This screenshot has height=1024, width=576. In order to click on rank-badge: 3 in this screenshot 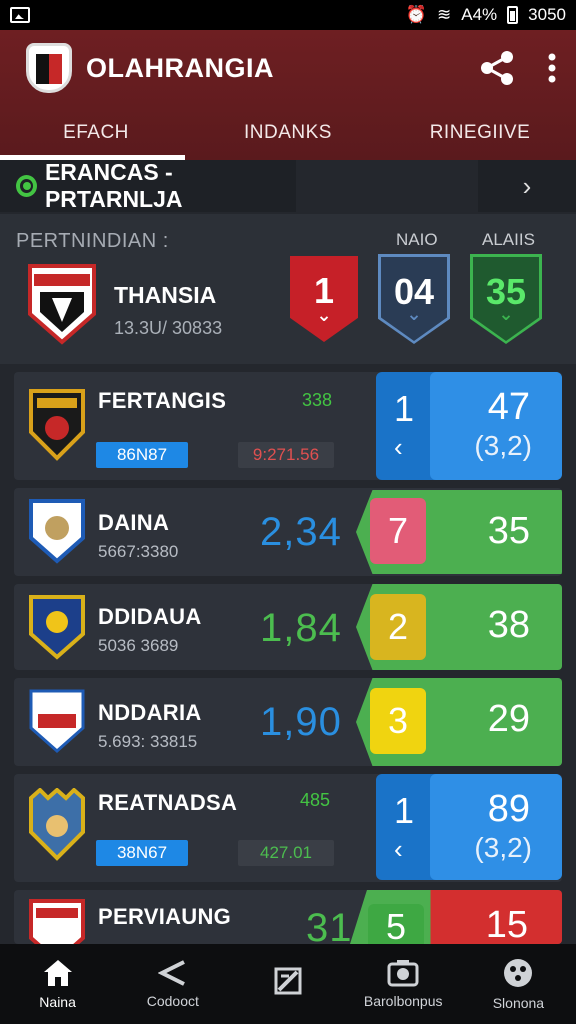, I will do `click(398, 721)`.